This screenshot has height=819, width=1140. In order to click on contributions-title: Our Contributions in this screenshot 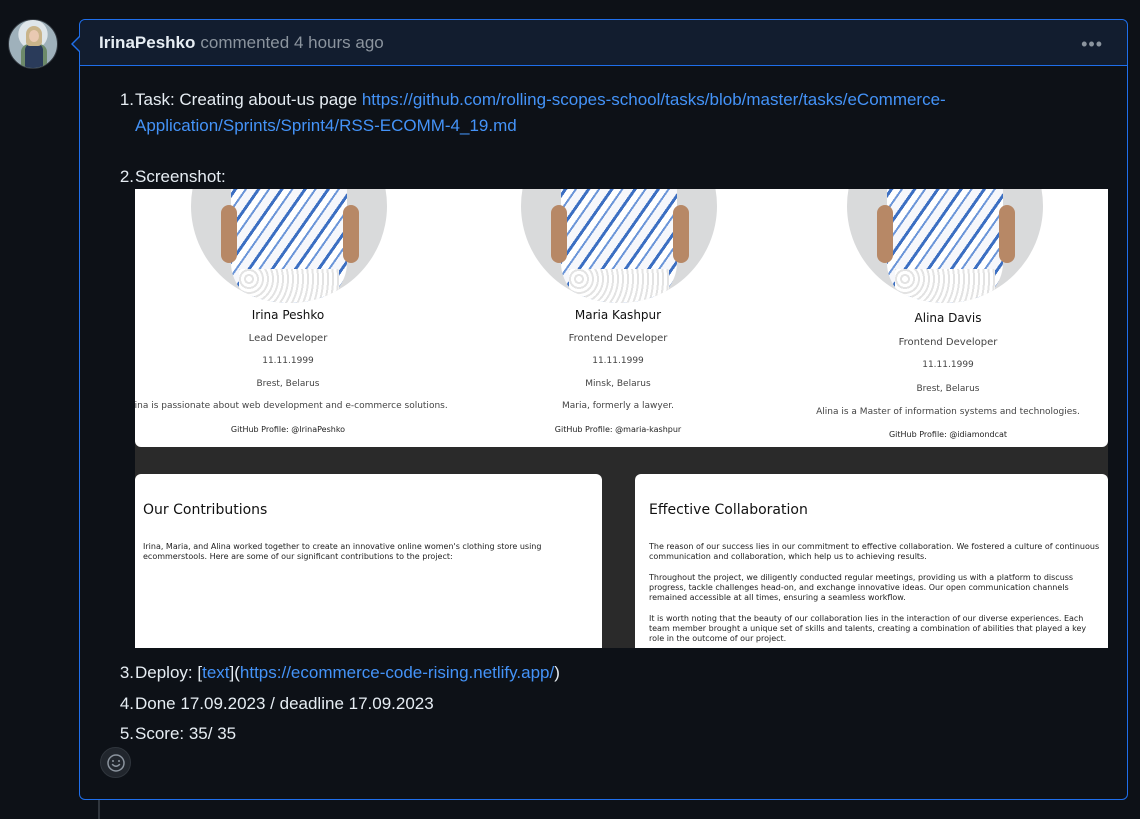, I will do `click(205, 510)`.